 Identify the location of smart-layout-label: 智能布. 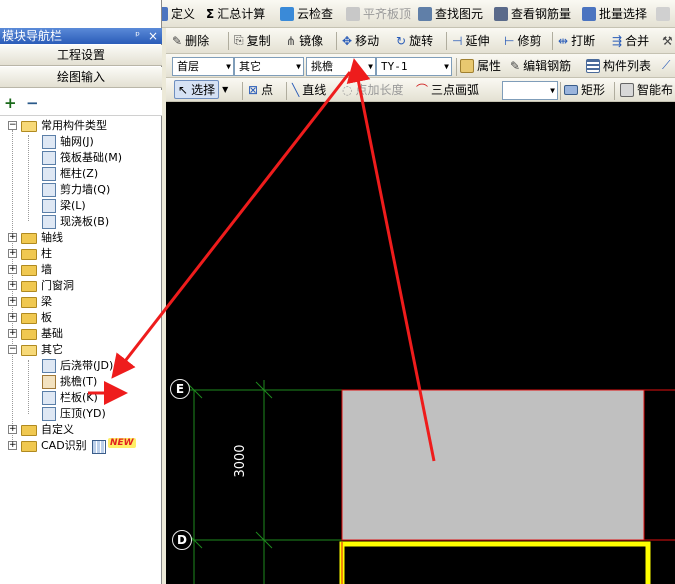
(655, 90).